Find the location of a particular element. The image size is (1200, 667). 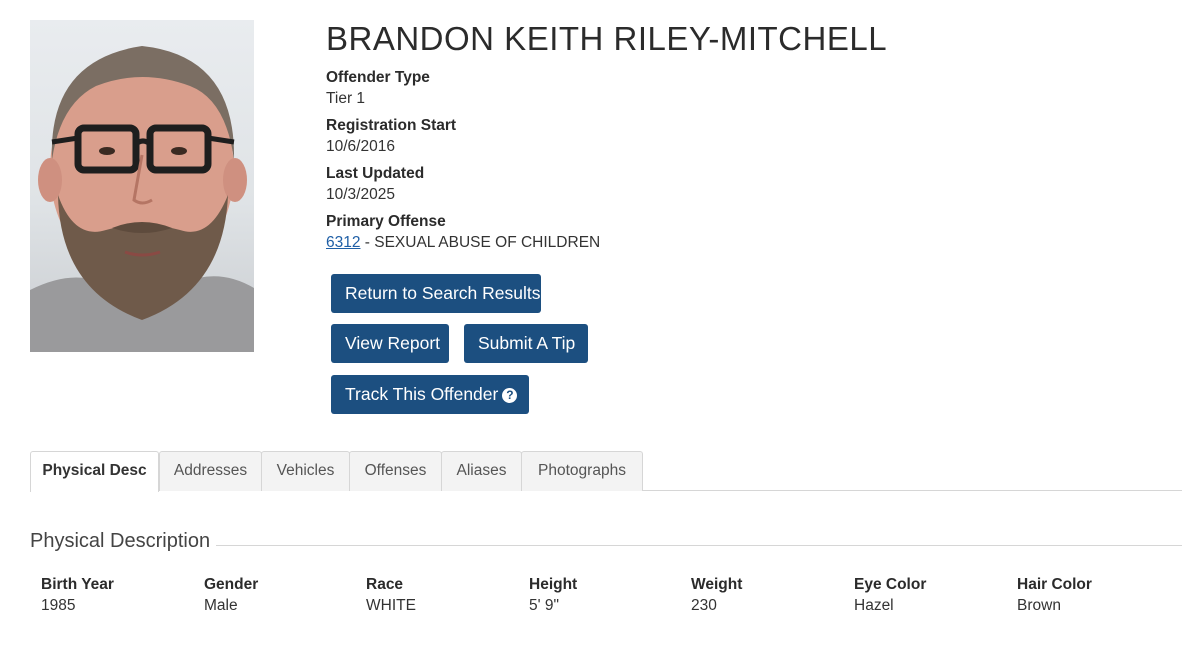

track-offender-button: Track This Offender? is located at coordinates (430, 394).